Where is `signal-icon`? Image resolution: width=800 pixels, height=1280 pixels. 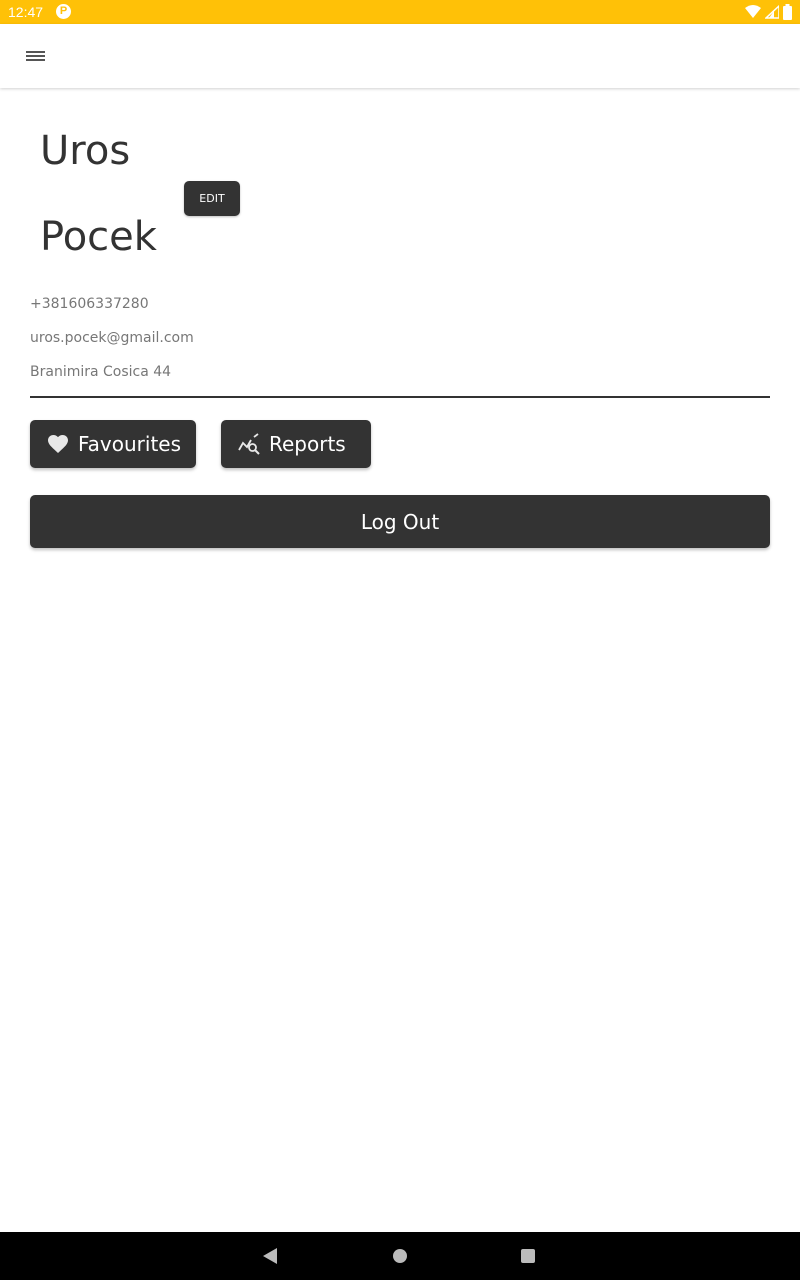 signal-icon is located at coordinates (772, 12).